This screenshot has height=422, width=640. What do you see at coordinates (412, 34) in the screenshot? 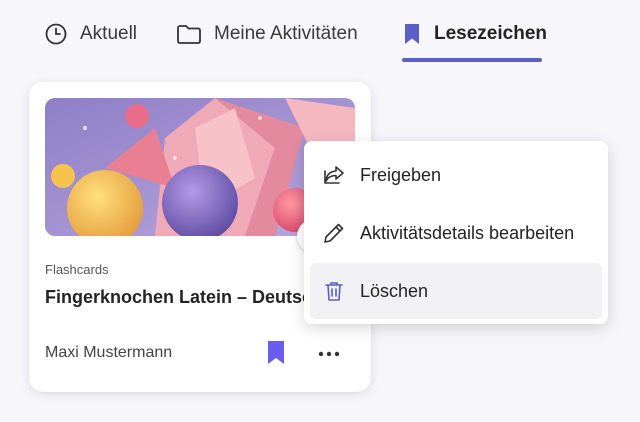
I see `bookmark-icon` at bounding box center [412, 34].